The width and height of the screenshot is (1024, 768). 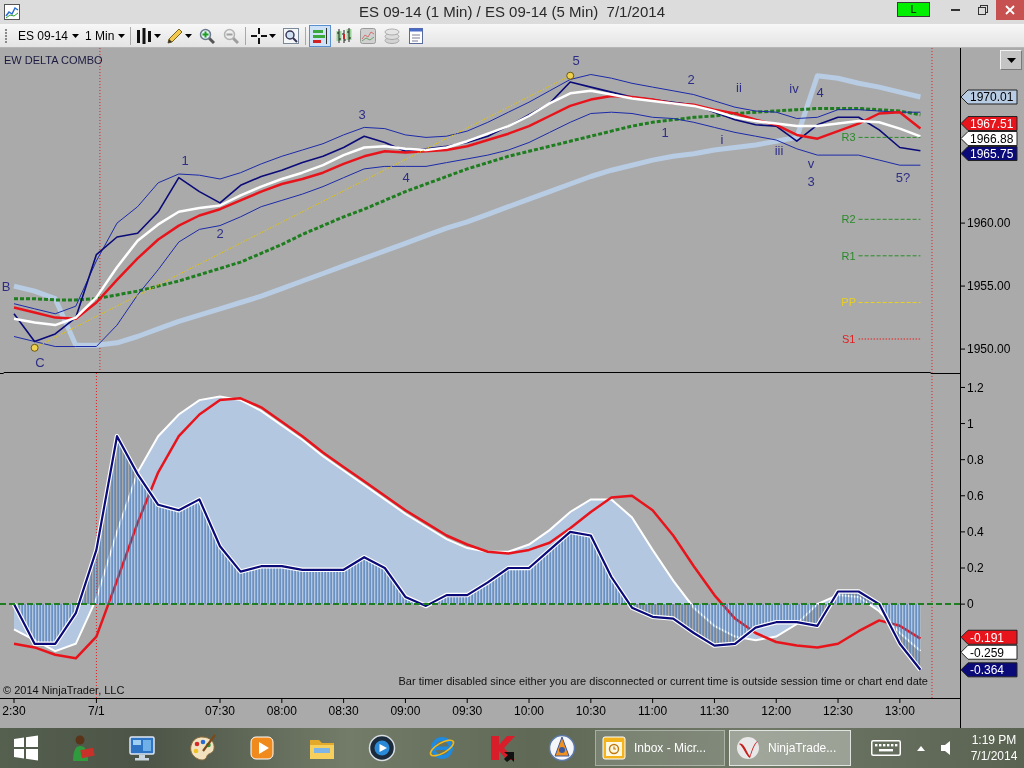 What do you see at coordinates (779, 150) in the screenshot?
I see `wave-label: iii` at bounding box center [779, 150].